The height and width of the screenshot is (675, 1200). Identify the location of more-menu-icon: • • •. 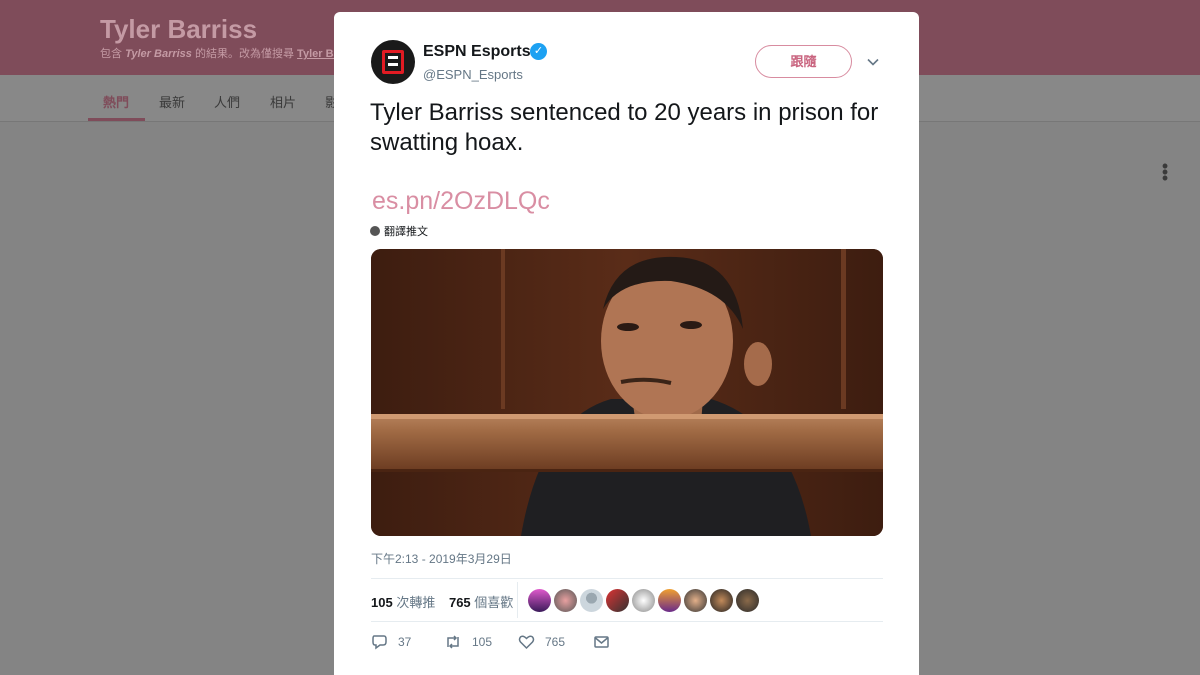
(1165, 172).